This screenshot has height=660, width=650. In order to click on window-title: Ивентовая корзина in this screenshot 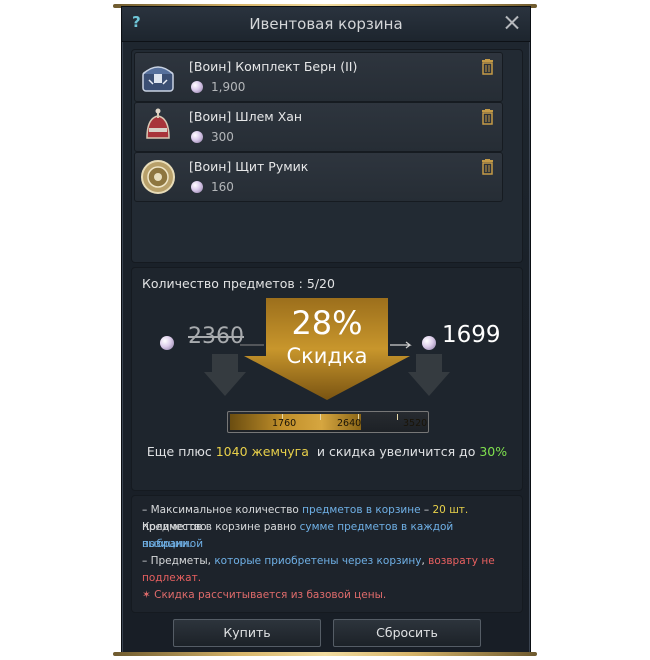, I will do `click(326, 24)`.